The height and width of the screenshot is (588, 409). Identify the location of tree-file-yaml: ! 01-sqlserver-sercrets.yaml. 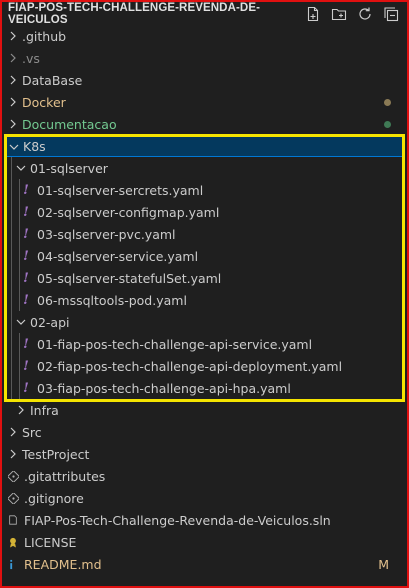
(204, 190).